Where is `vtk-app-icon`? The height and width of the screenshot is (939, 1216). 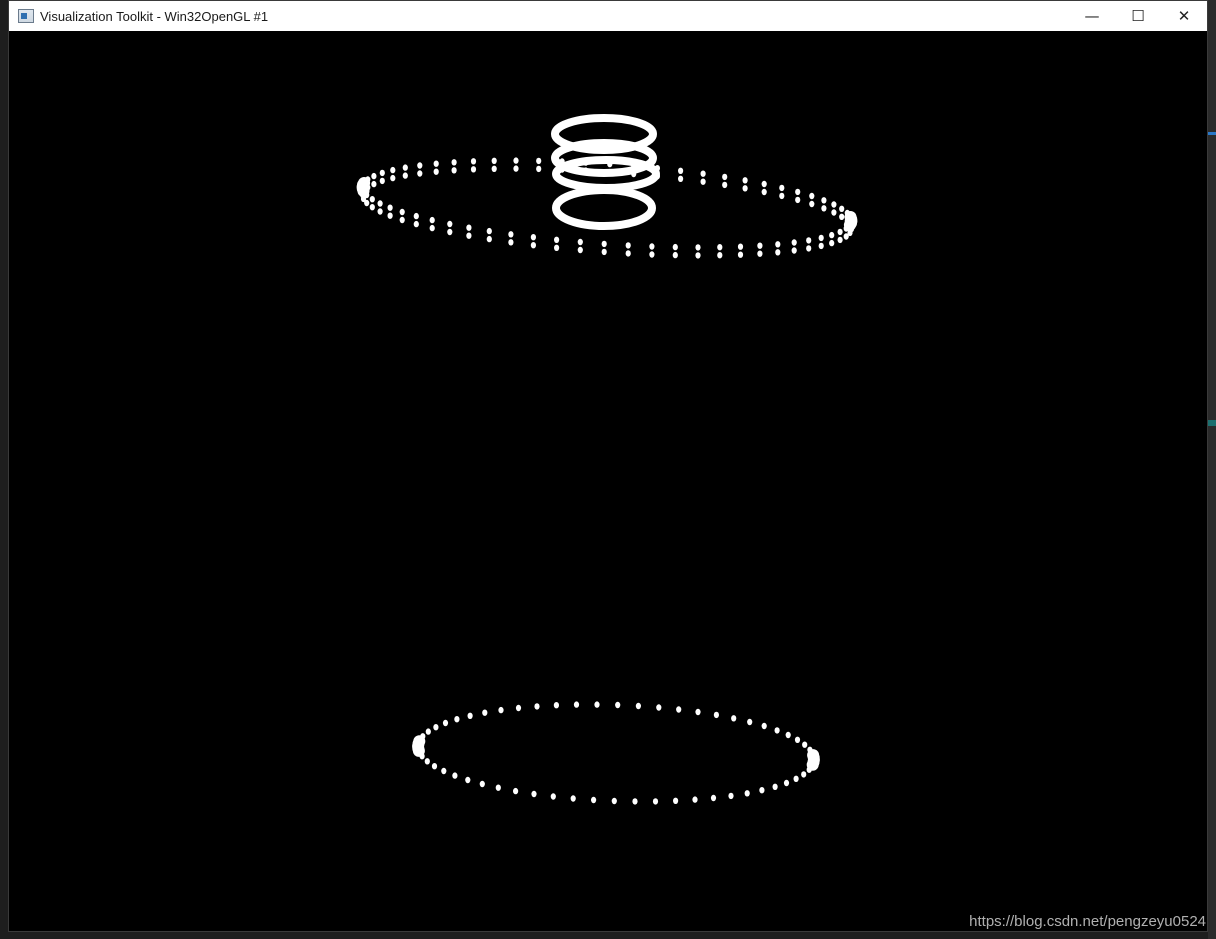 vtk-app-icon is located at coordinates (26, 16).